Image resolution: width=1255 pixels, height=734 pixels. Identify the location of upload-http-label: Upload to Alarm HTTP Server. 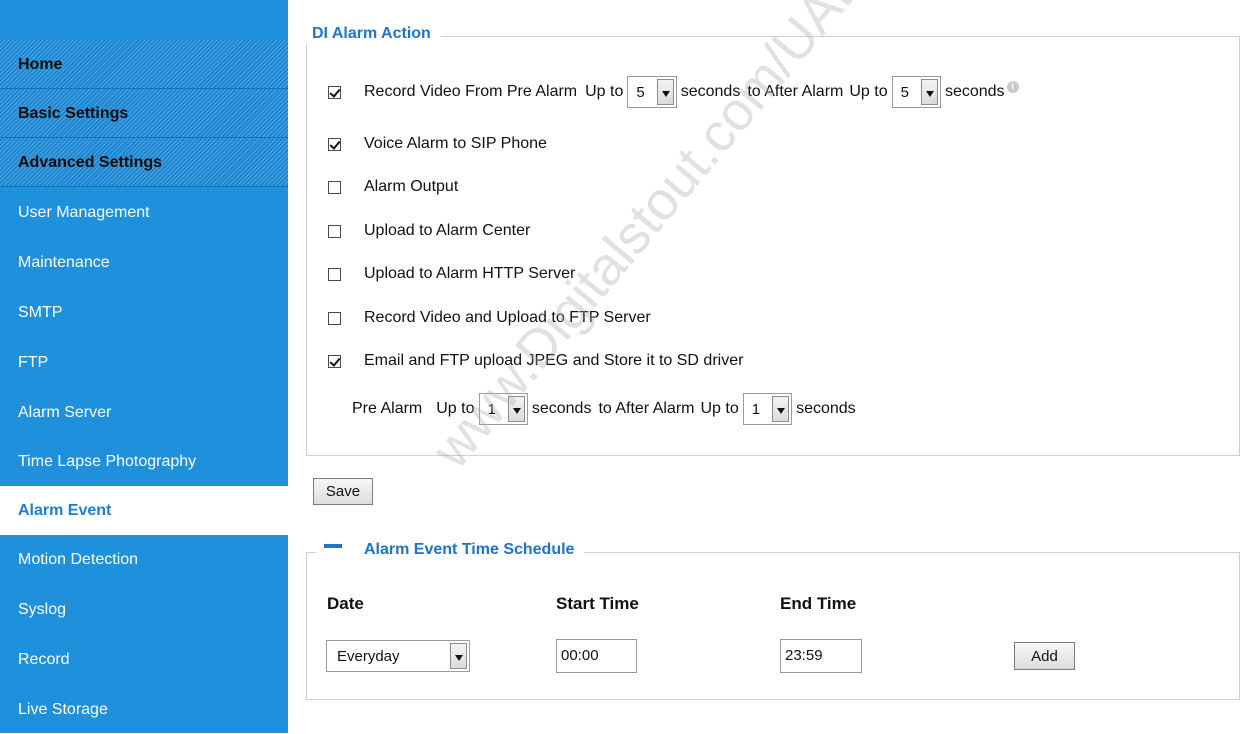
(470, 273).